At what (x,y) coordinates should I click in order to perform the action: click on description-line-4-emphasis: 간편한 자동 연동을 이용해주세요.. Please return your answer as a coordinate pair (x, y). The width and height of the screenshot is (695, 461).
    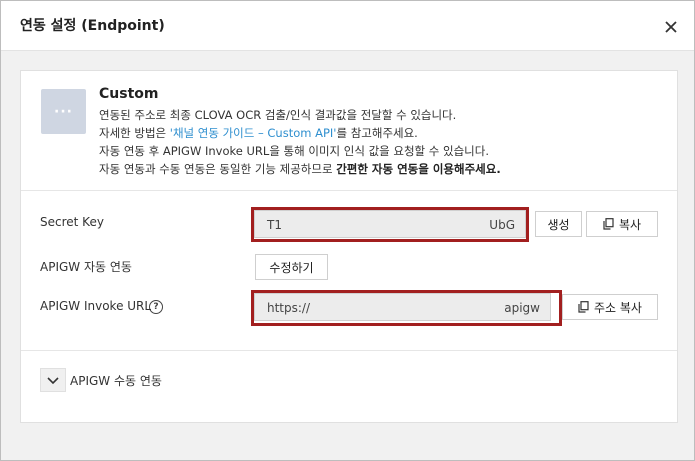
    Looking at the image, I should click on (418, 169).